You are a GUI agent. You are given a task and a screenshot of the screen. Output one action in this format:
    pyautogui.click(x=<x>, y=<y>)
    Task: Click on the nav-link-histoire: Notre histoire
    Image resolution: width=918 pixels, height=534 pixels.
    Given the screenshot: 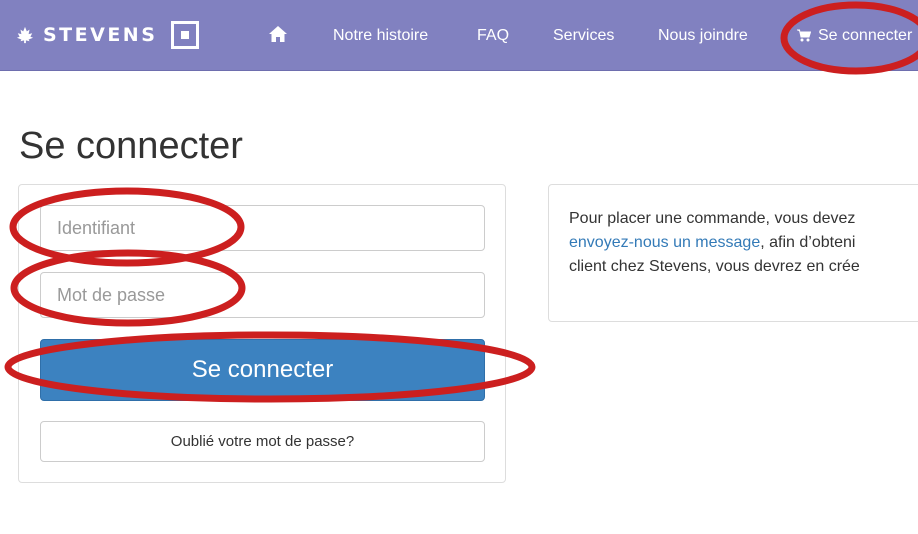 What is the action you would take?
    pyautogui.click(x=380, y=36)
    